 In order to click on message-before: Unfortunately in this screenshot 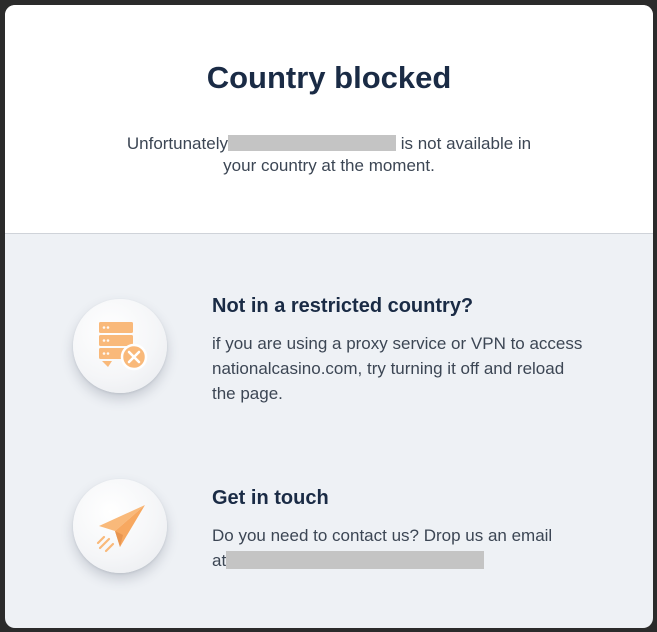, I will do `click(177, 143)`.